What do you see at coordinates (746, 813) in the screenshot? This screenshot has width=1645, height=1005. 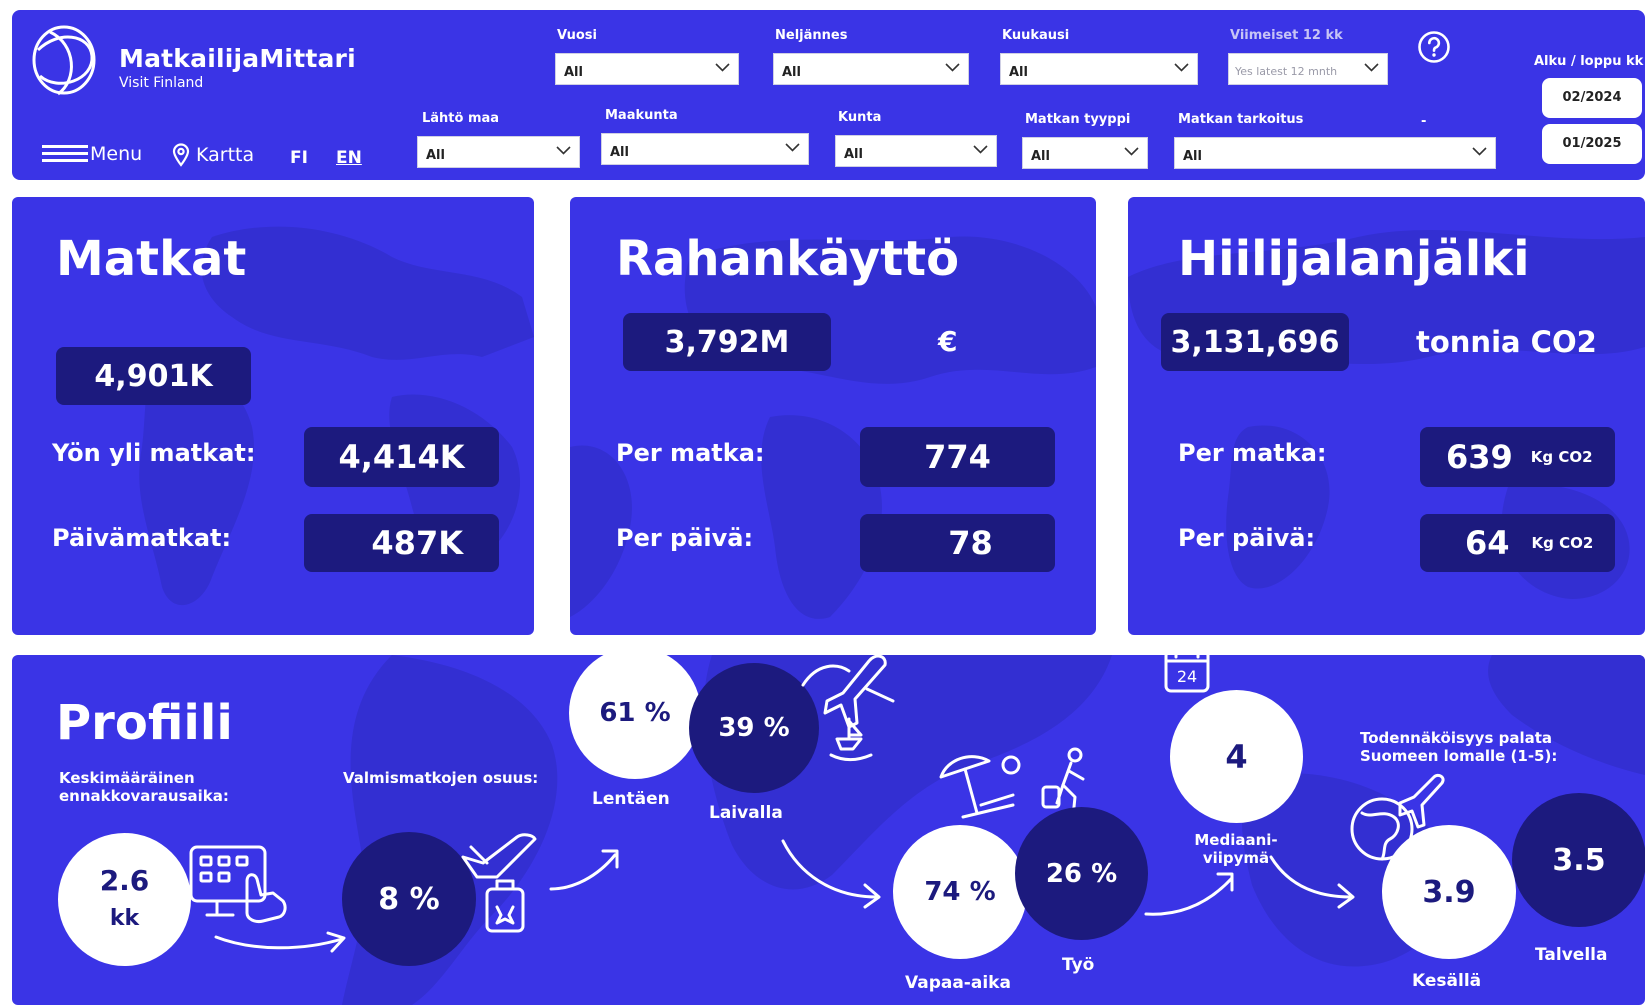 I see `ship-share-label: Laivalla` at bounding box center [746, 813].